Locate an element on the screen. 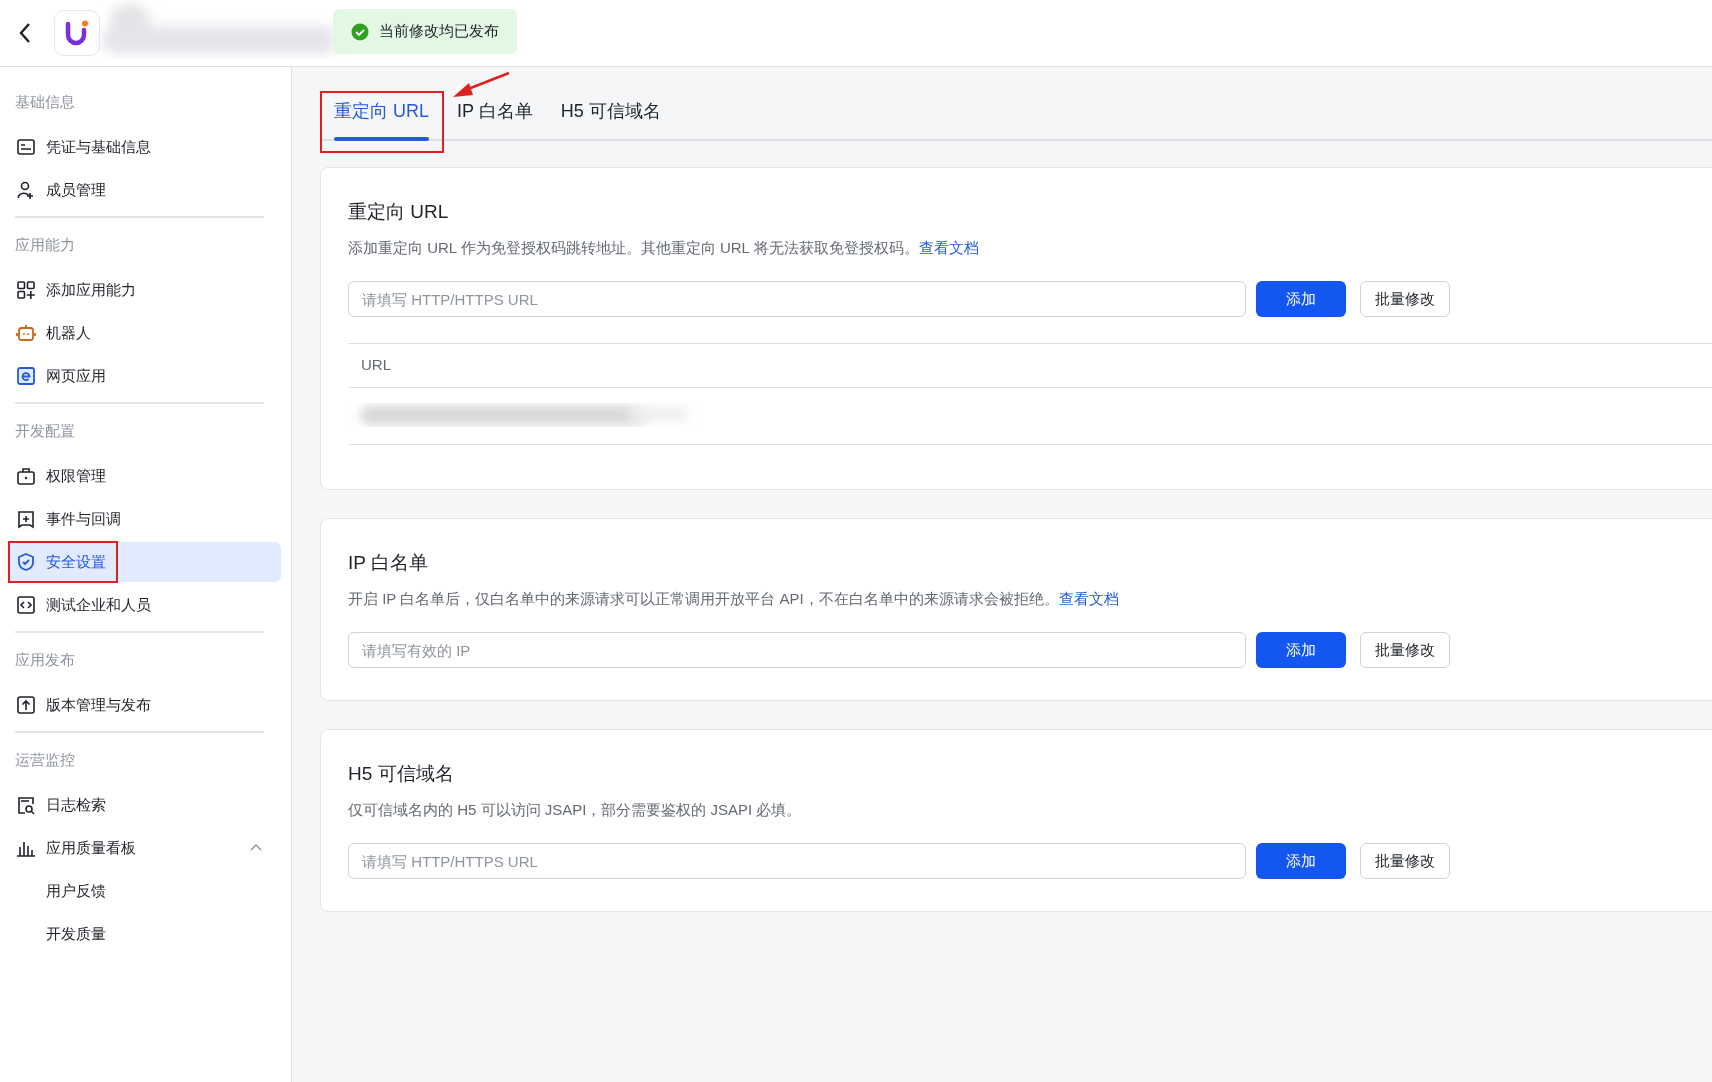  section-label: 基础信息 is located at coordinates (45, 102).